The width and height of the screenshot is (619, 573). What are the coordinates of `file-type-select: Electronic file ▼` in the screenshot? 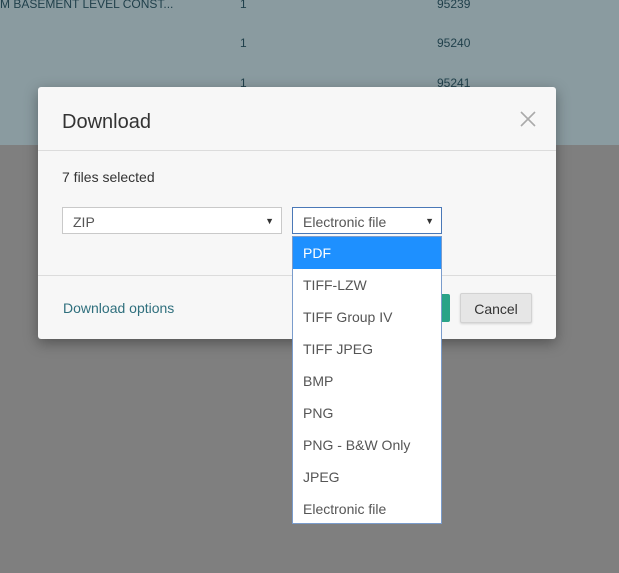 It's located at (367, 220).